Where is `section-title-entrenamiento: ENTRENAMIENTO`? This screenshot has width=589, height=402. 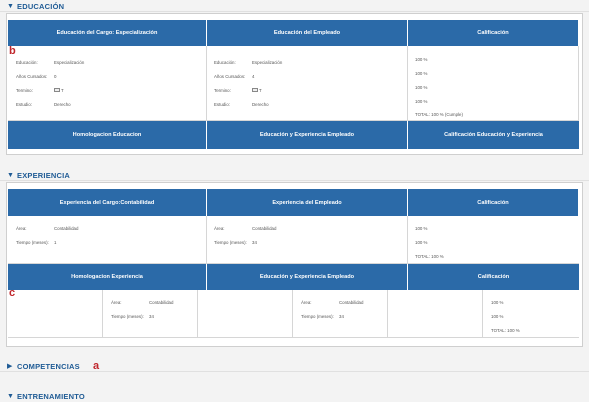
section-title-entrenamiento: ENTRENAMIENTO is located at coordinates (51, 396).